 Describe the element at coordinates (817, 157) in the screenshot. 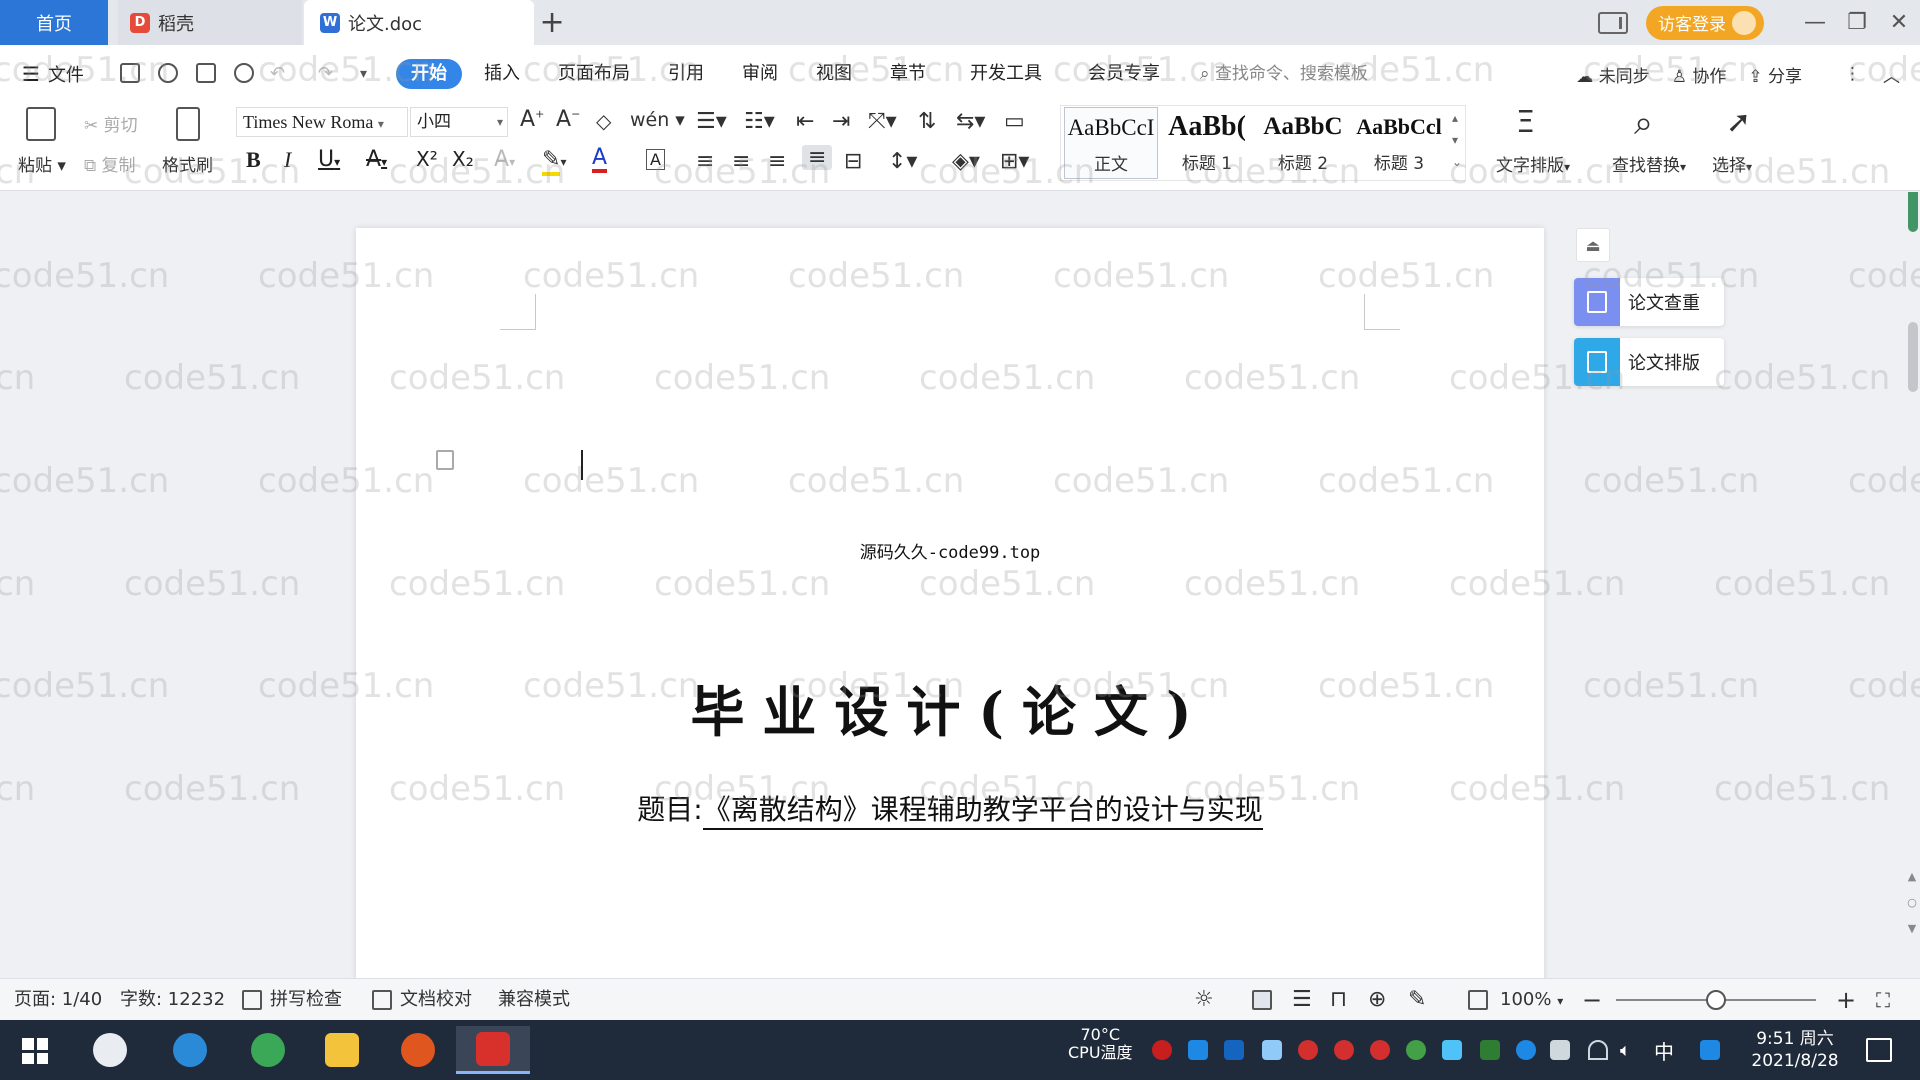

I see `justify-icon: ≡` at that location.